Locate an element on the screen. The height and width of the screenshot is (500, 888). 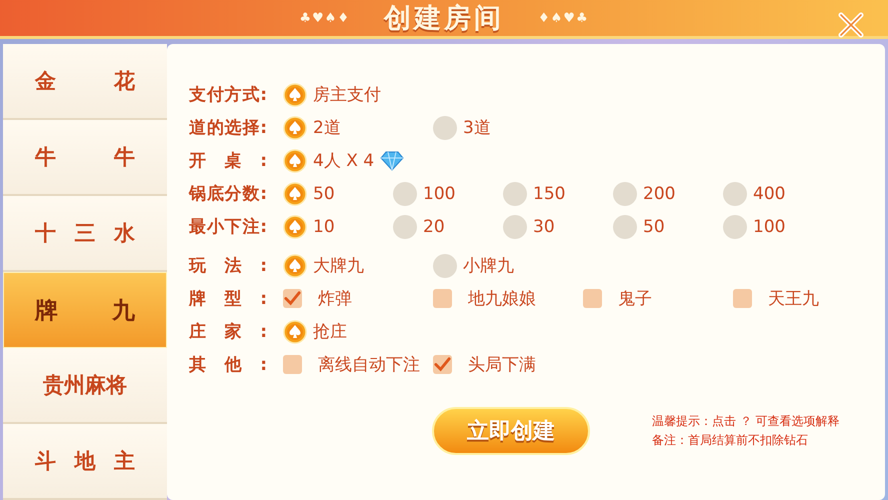
close-icon is located at coordinates (851, 25).